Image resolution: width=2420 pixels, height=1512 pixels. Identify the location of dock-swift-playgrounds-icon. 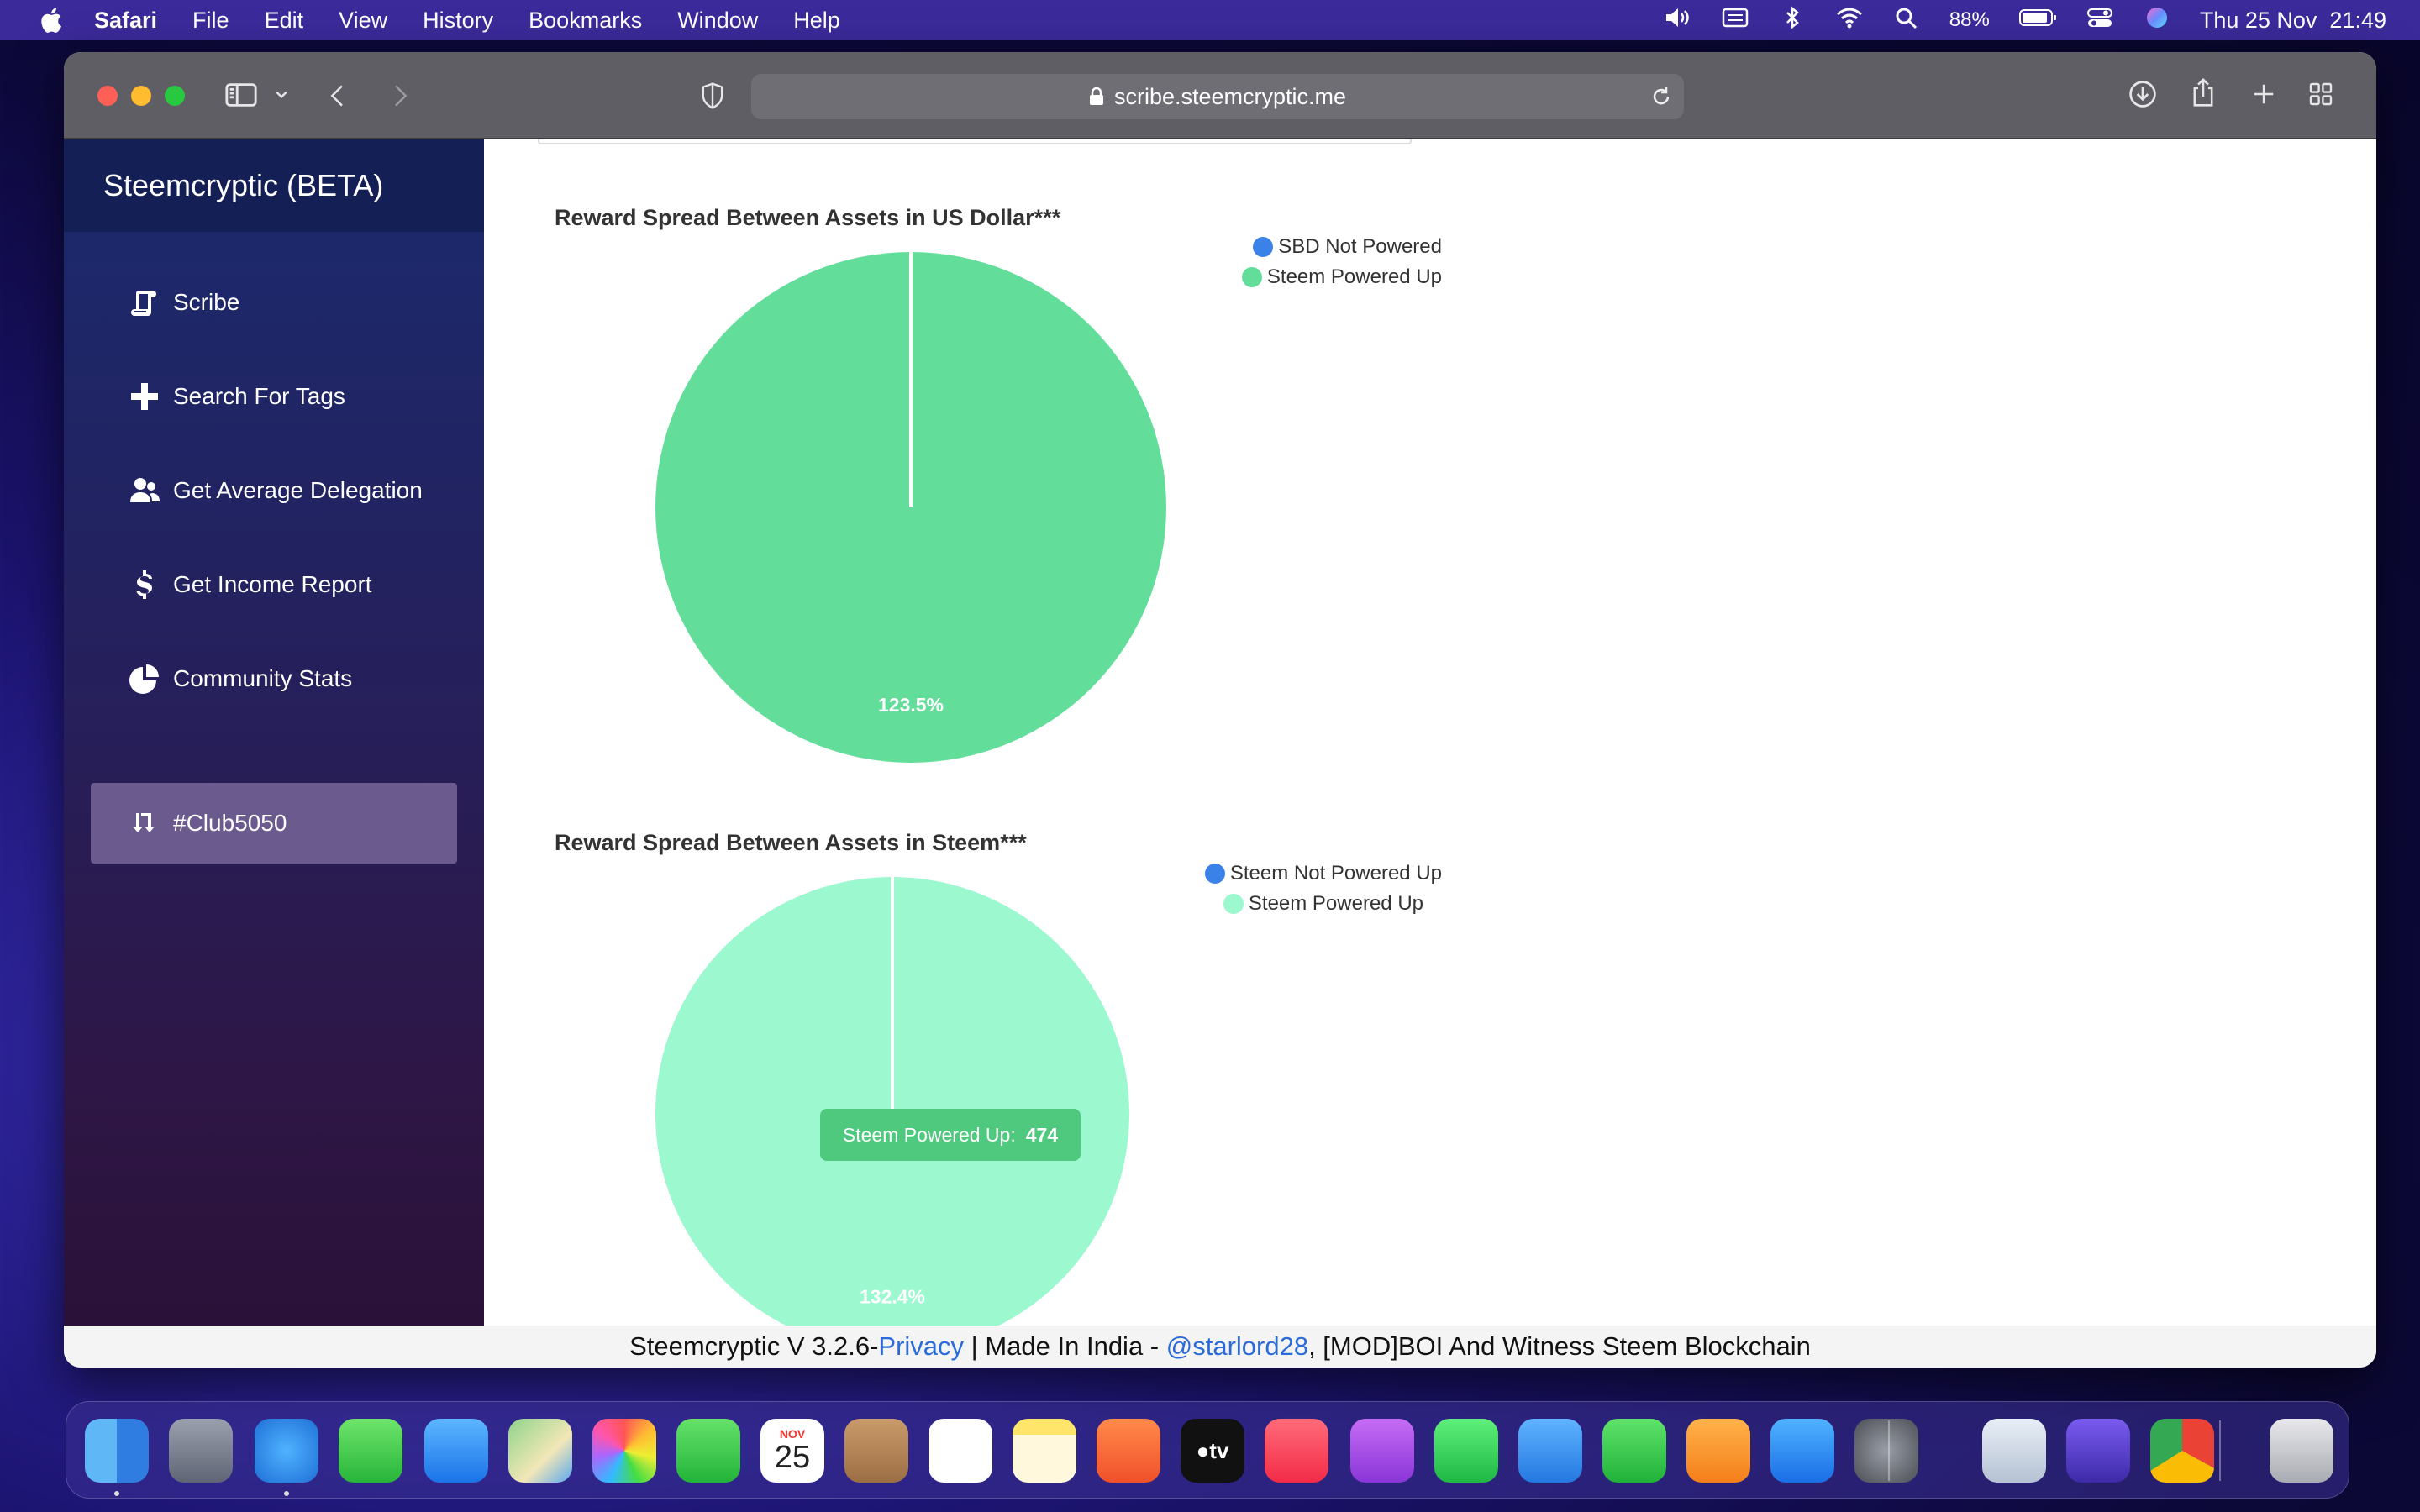
(1128, 1451).